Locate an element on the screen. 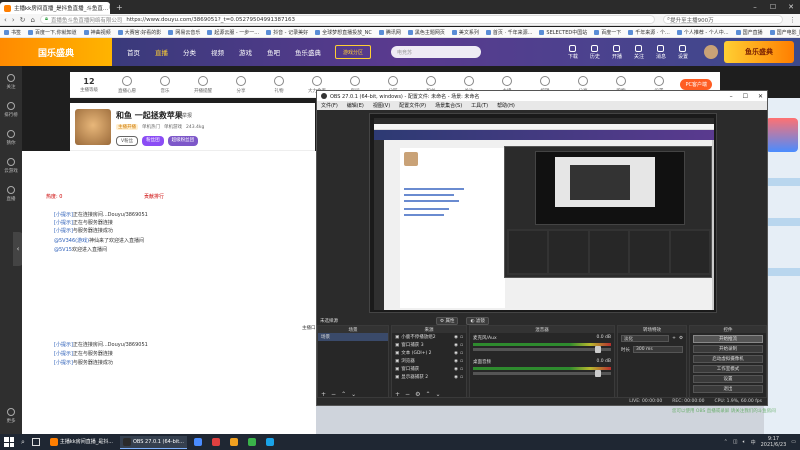 This screenshot has height=450, width=800. properties-button: ⚙ 属性 is located at coordinates (447, 321).